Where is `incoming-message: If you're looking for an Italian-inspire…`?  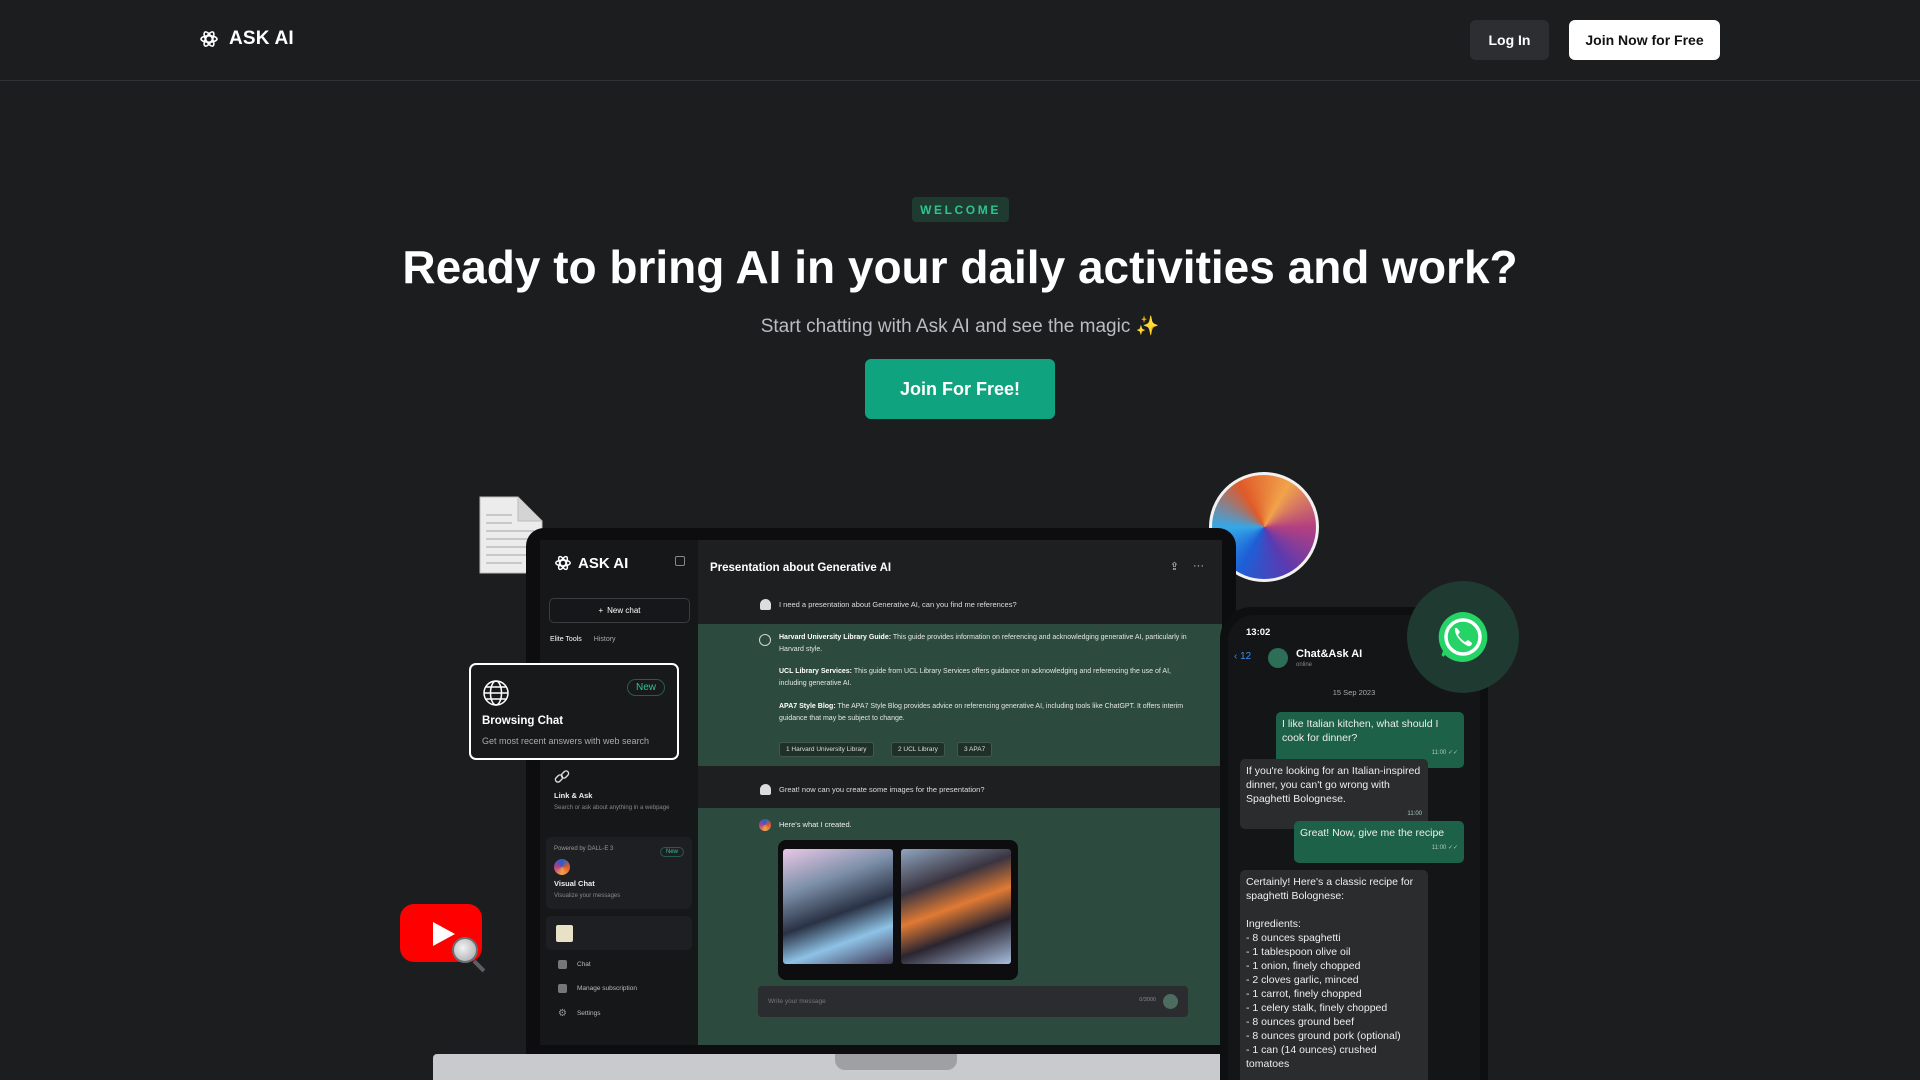 incoming-message: If you're looking for an Italian-inspire… is located at coordinates (1334, 794).